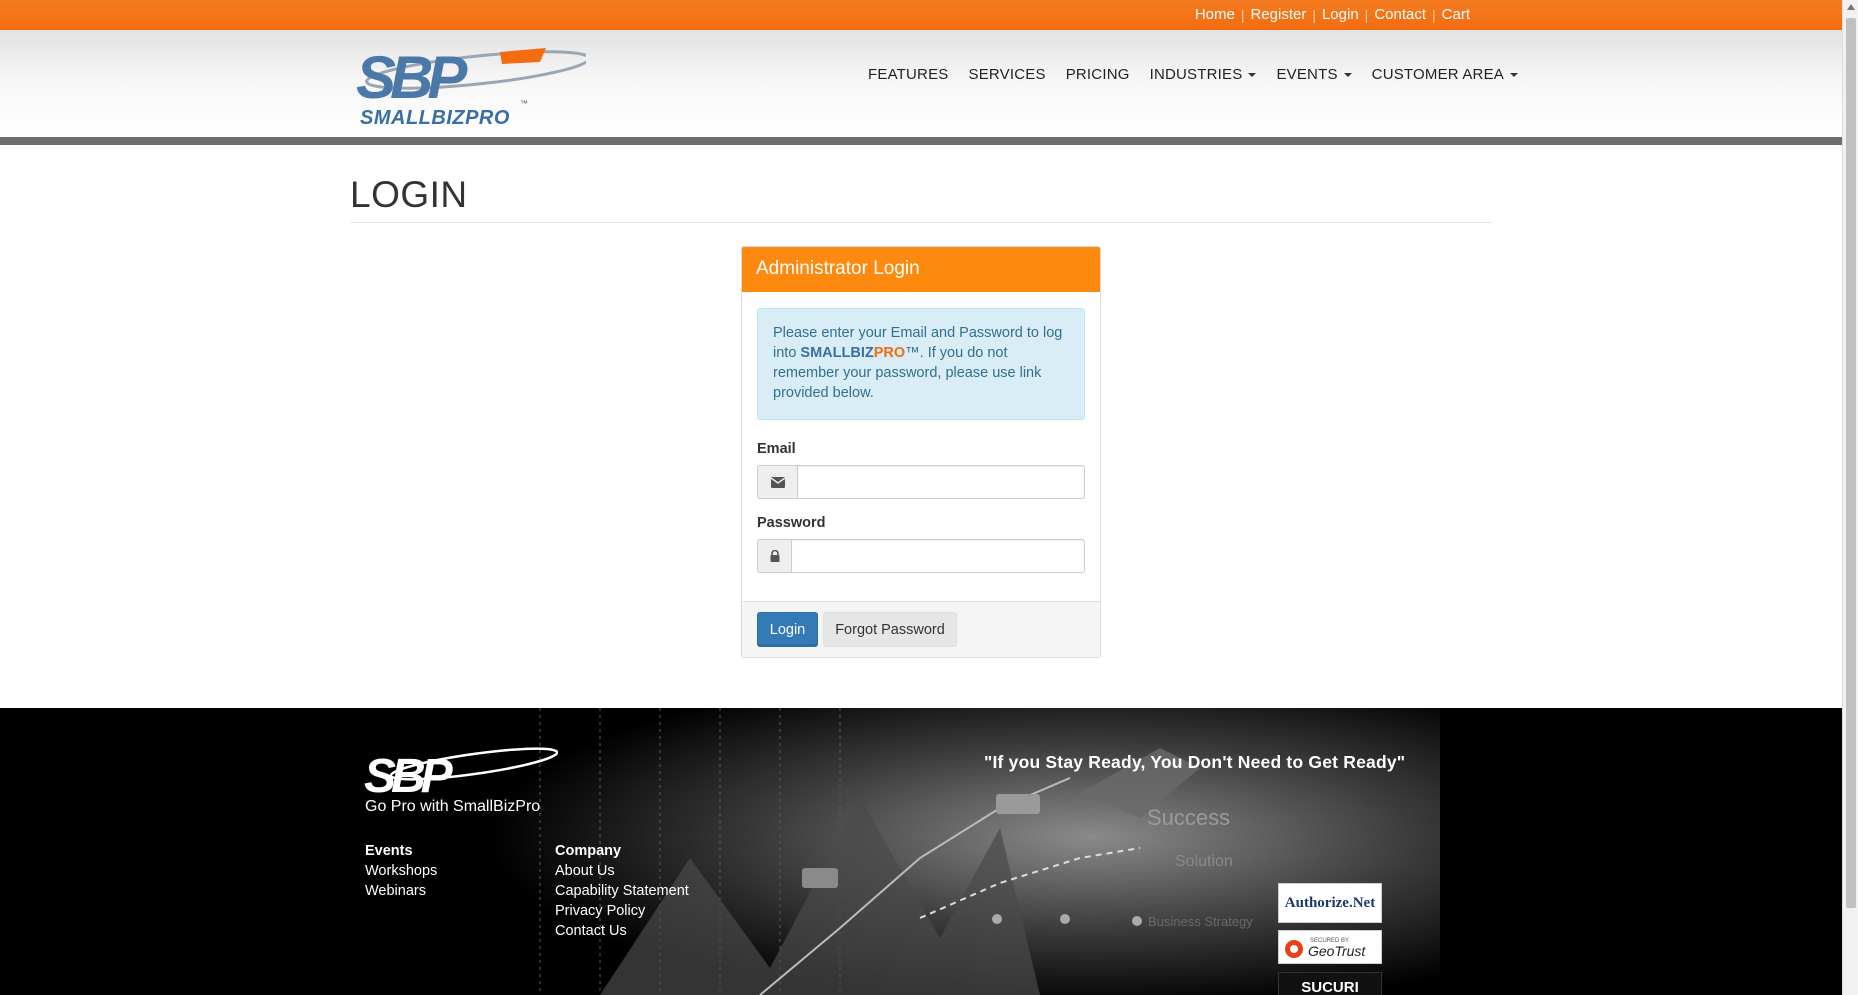 The image size is (1858, 995). I want to click on alert-brand-smallbiz: SMALLBIZ, so click(837, 353).